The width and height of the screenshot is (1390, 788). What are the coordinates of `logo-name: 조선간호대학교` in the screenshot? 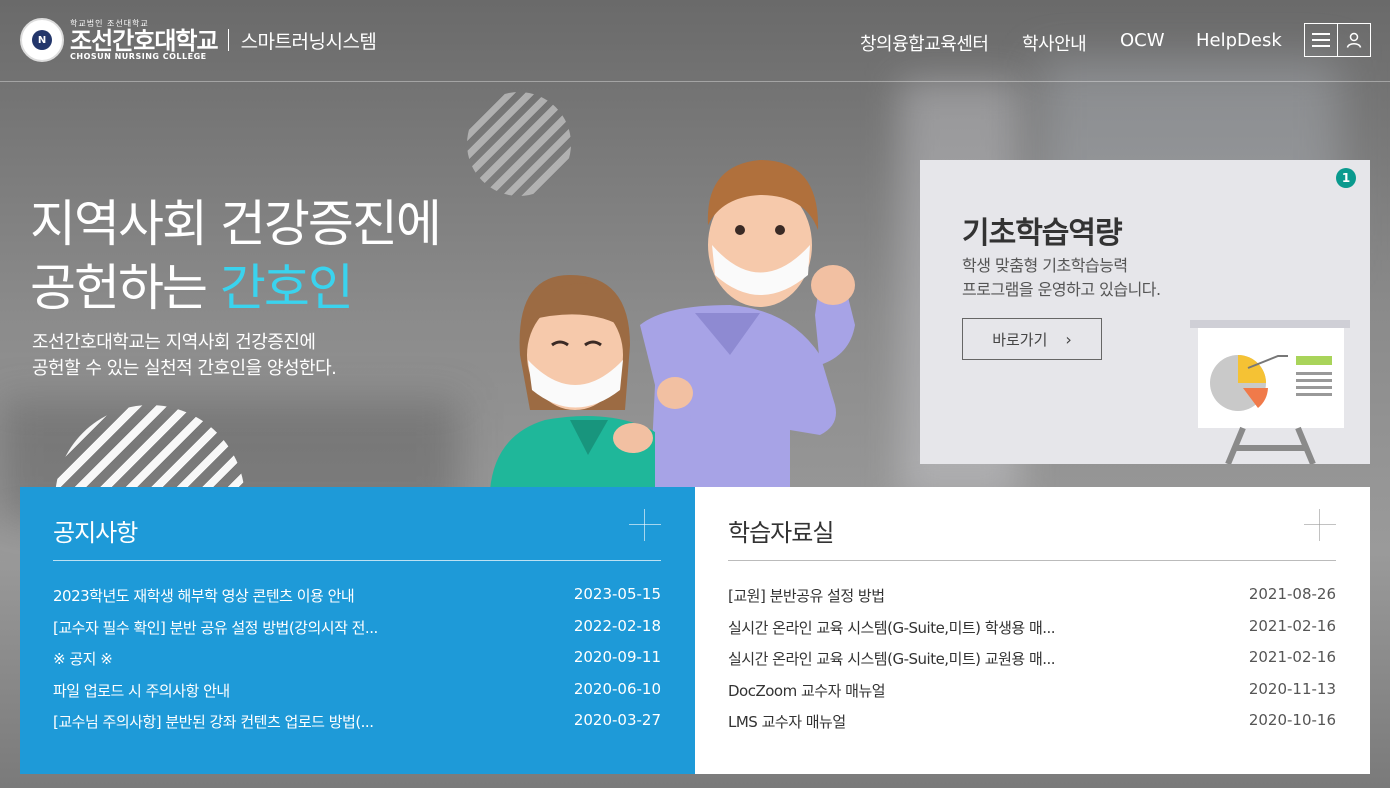 It's located at (144, 40).